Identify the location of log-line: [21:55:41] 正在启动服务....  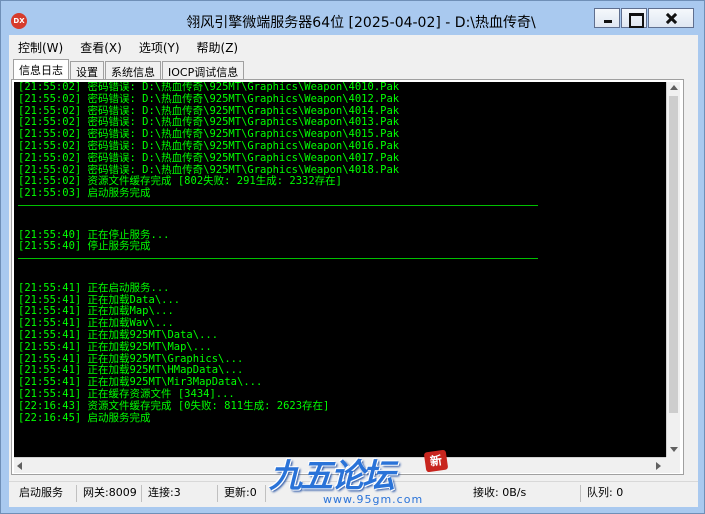
(94, 287).